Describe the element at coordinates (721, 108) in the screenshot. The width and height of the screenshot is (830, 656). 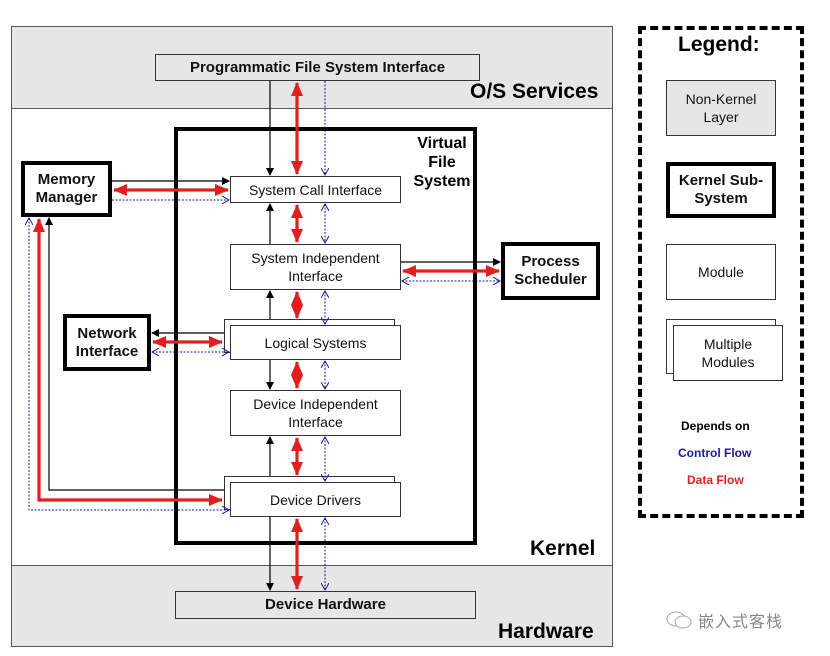
I see `legend-non-kernel-layer: Non-Kernel Layer` at that location.